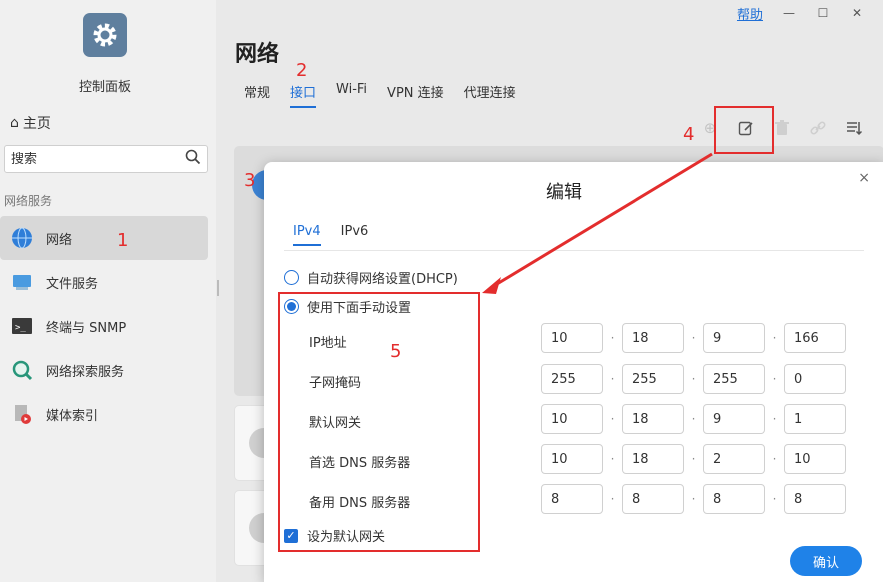 This screenshot has width=883, height=582. I want to click on title-bar: 帮助 — ☐ ✕, so click(810, 13).